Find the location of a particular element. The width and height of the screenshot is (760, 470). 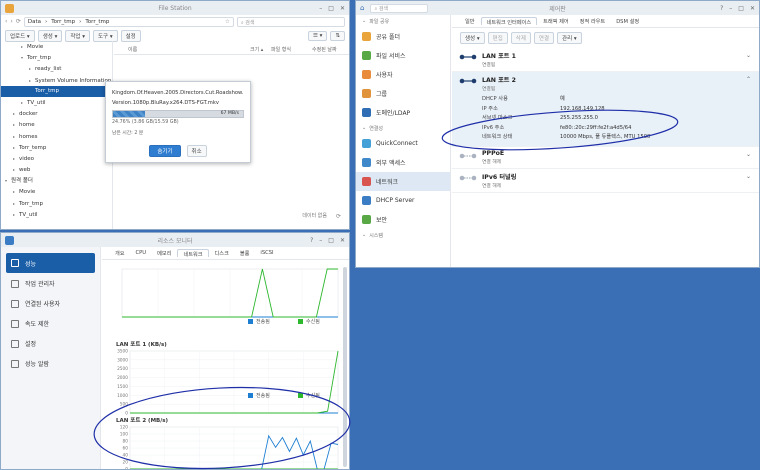

sidebar-item: 보안 is located at coordinates (403, 219).